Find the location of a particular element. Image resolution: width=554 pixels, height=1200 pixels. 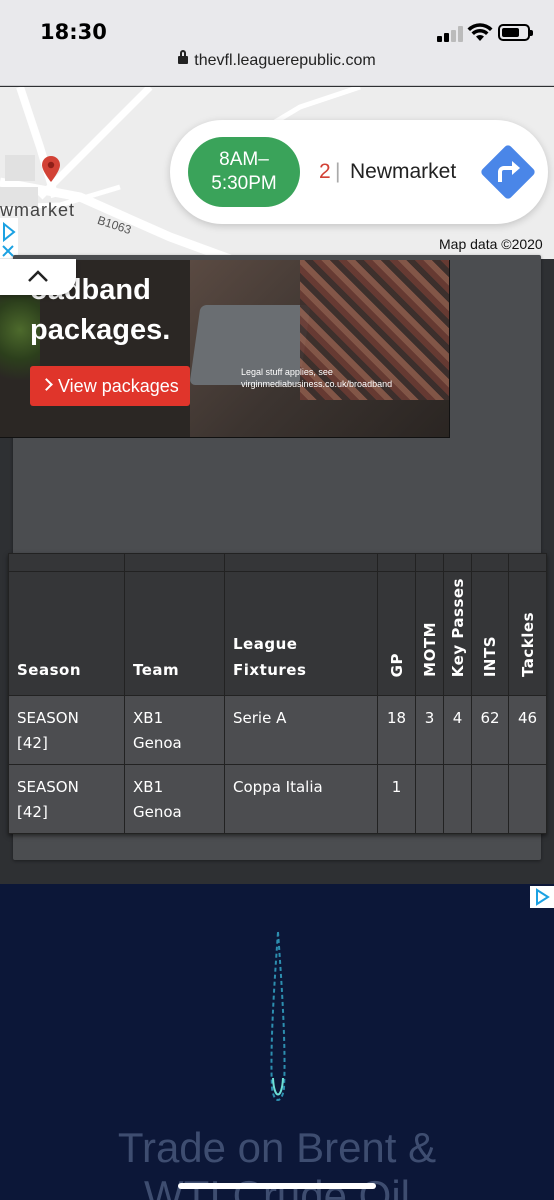

map-attribution: Map data ©2020 is located at coordinates (491, 244).